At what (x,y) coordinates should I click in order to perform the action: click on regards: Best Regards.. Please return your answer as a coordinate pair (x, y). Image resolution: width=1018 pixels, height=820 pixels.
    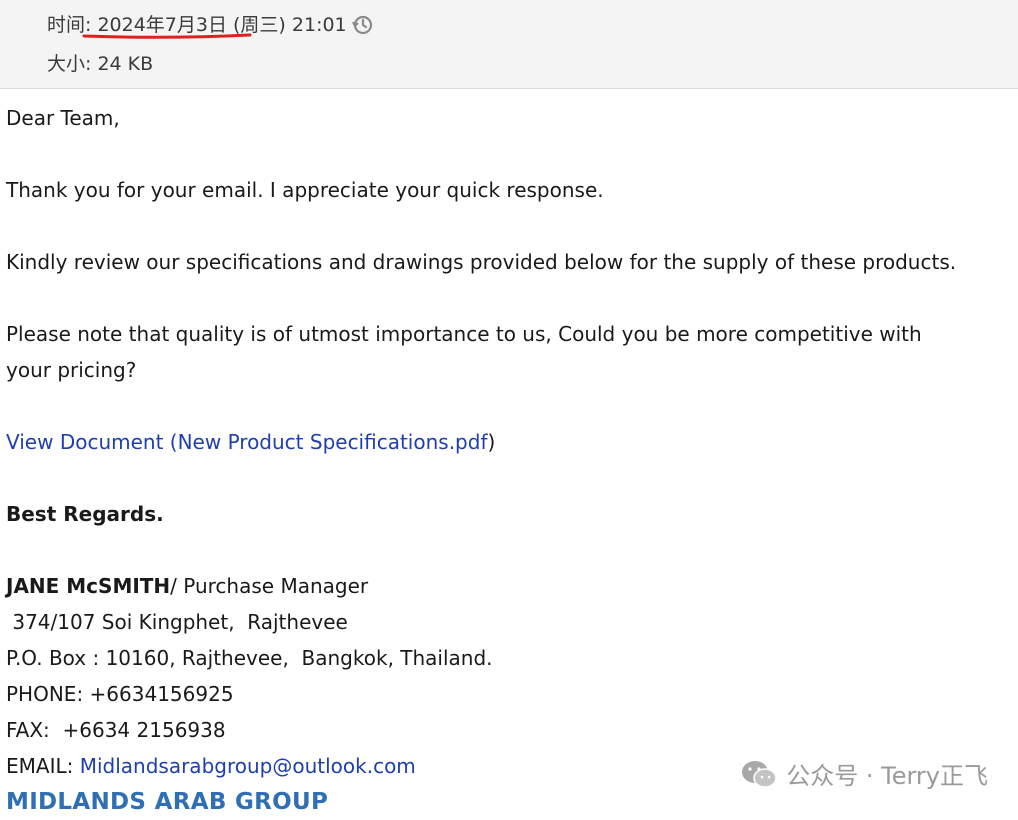
    Looking at the image, I should click on (85, 514).